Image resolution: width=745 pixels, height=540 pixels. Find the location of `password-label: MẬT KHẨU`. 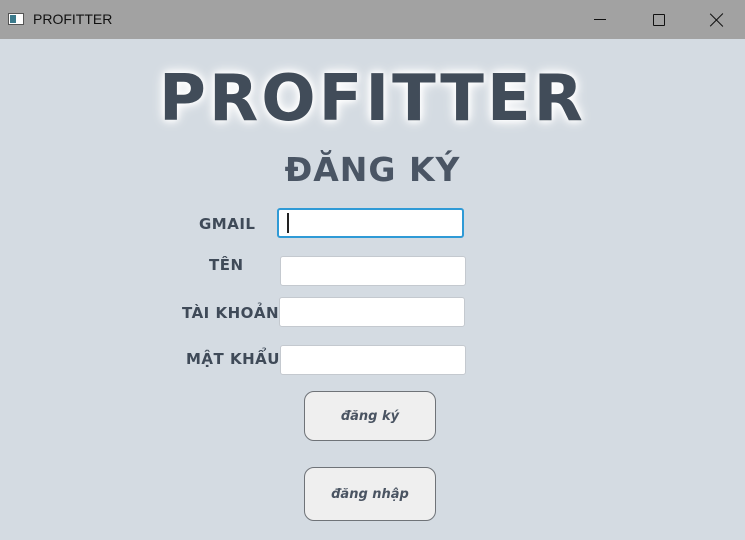

password-label: MẬT KHẨU is located at coordinates (233, 359).